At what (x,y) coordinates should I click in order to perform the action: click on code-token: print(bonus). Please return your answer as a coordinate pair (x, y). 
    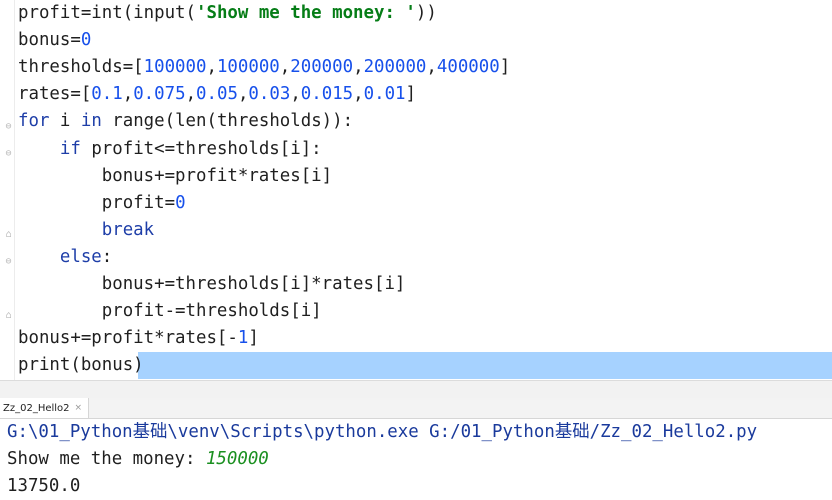
    Looking at the image, I should click on (81, 365).